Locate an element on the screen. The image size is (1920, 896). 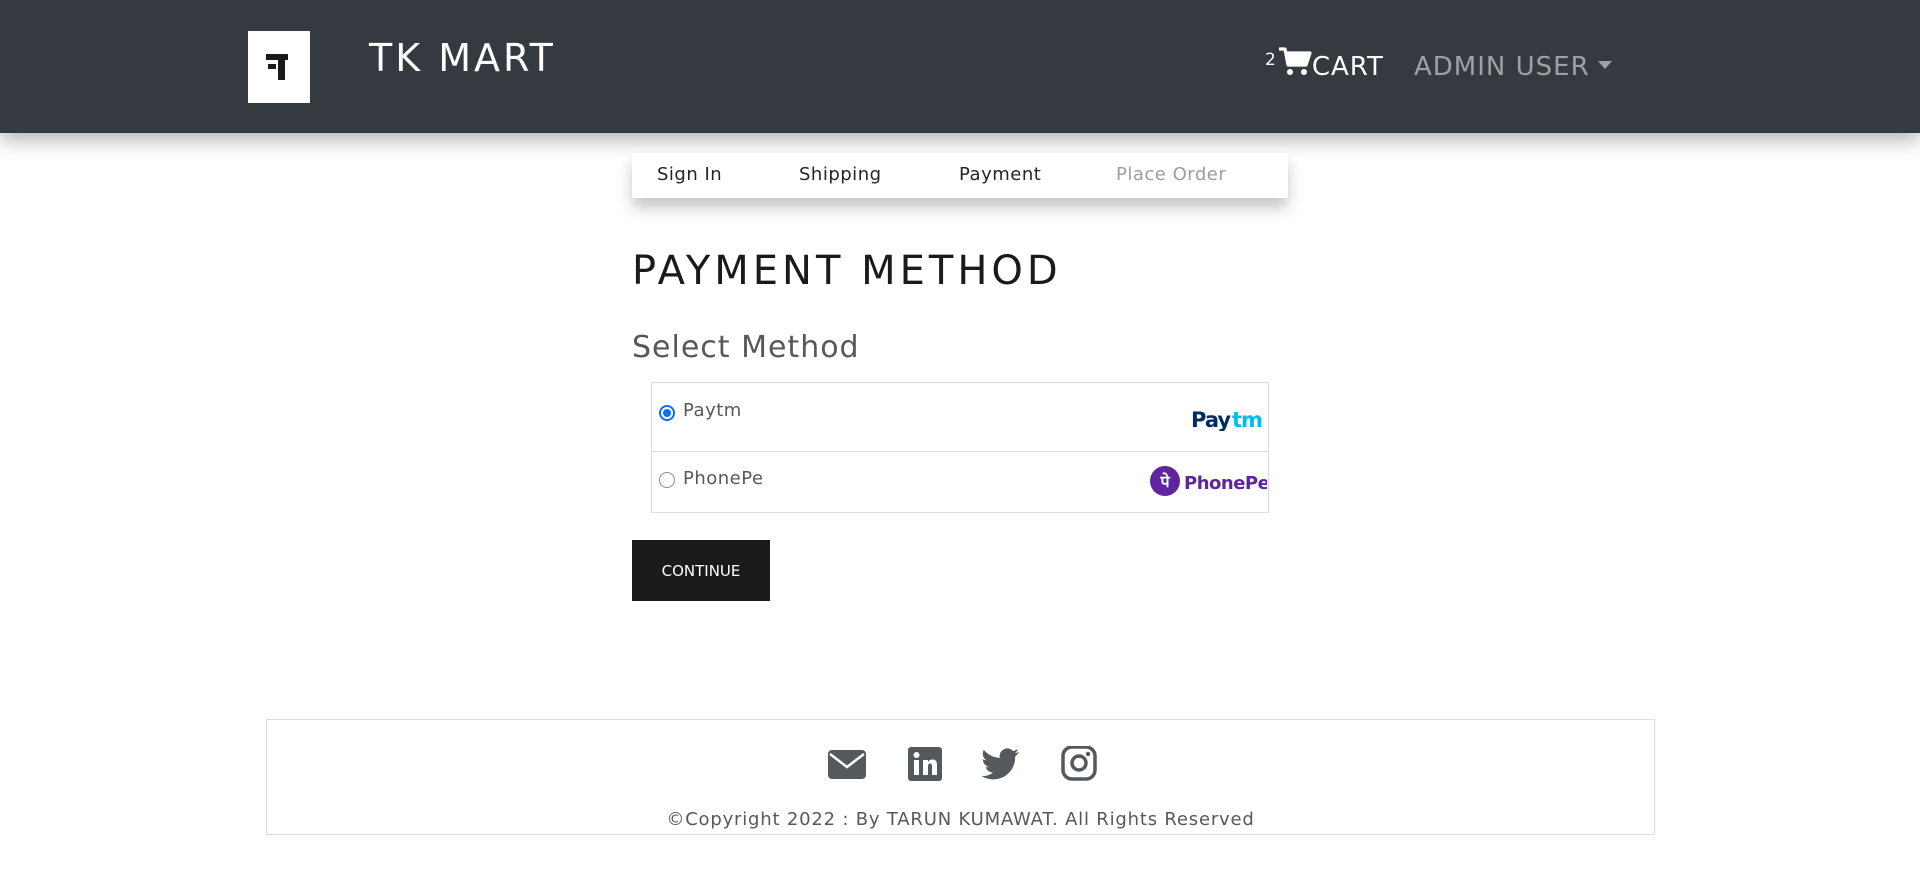
envelope-icon is located at coordinates (847, 764).